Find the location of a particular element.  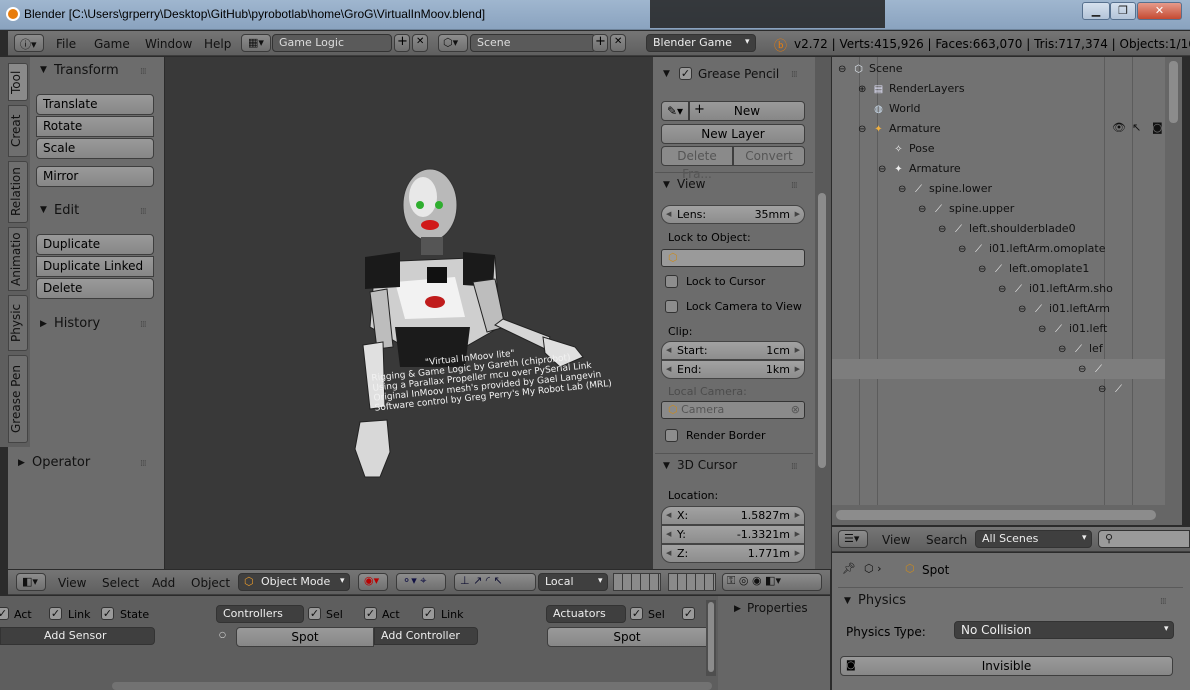

scale-button: Scale is located at coordinates (95, 148).